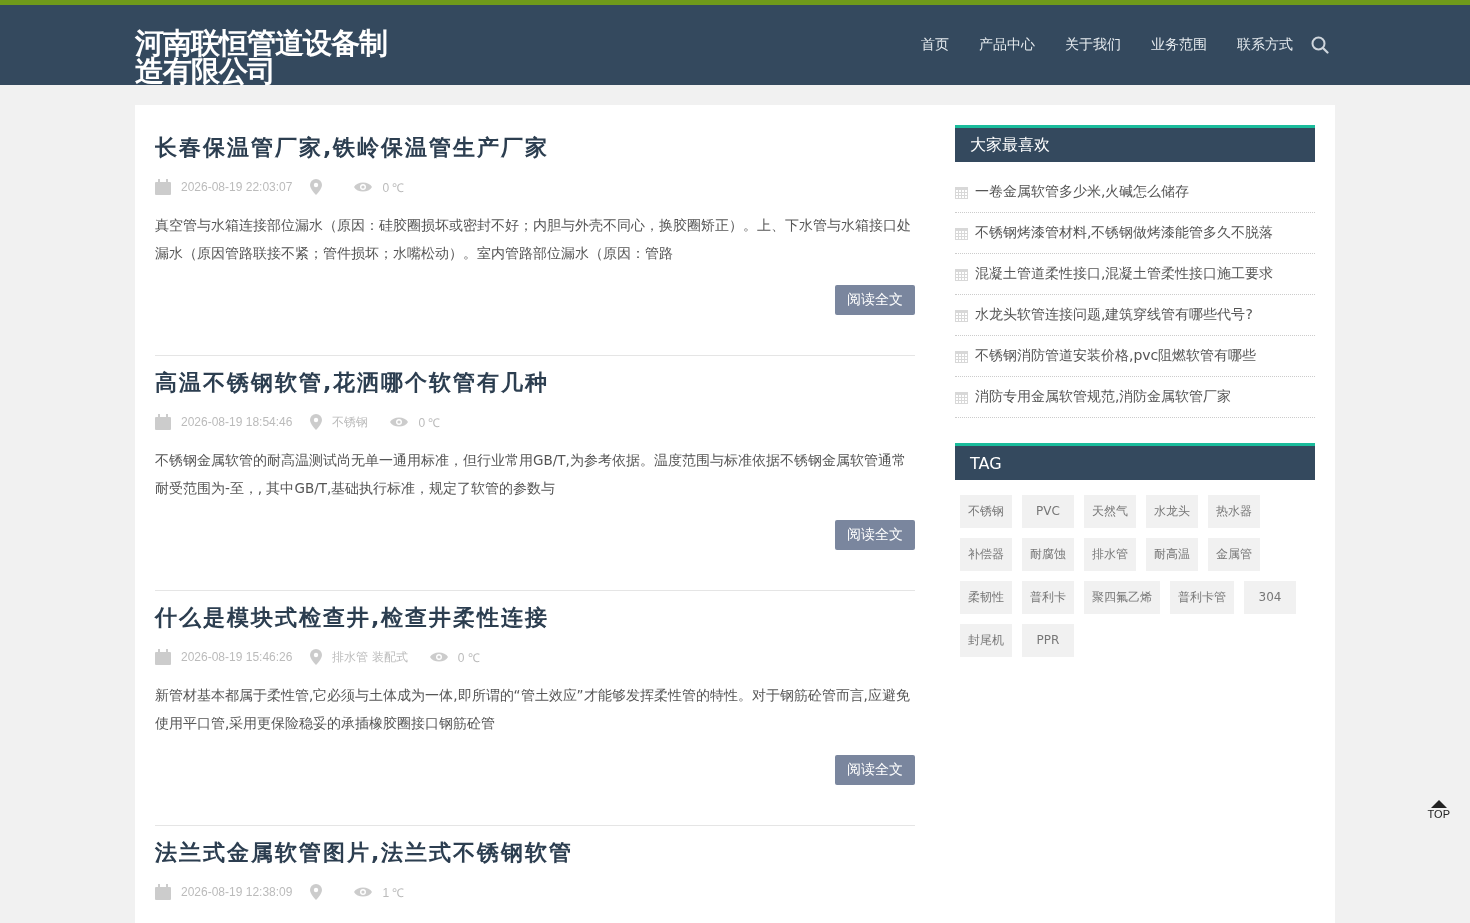 The height and width of the screenshot is (923, 1470). What do you see at coordinates (535, 383) in the screenshot?
I see `article-title: 高温不锈钢软管,花洒哪个软管有几种` at bounding box center [535, 383].